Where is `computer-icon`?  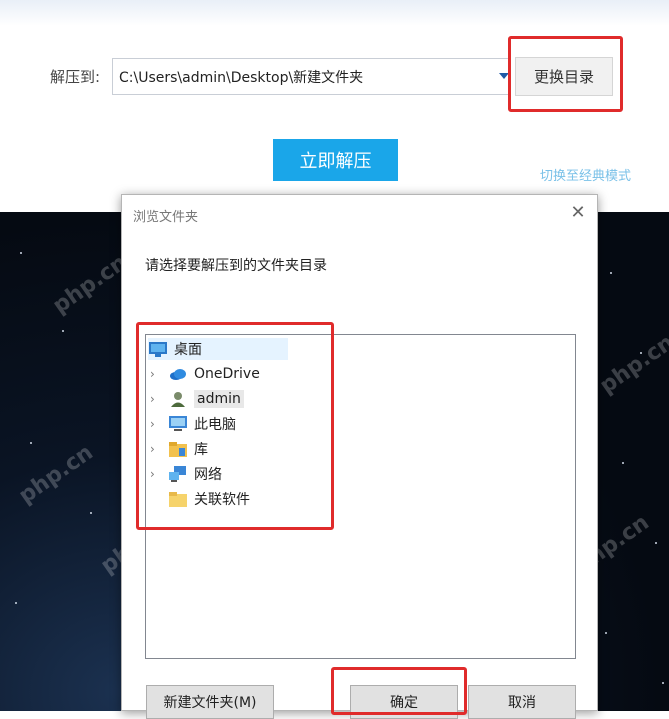 computer-icon is located at coordinates (178, 424).